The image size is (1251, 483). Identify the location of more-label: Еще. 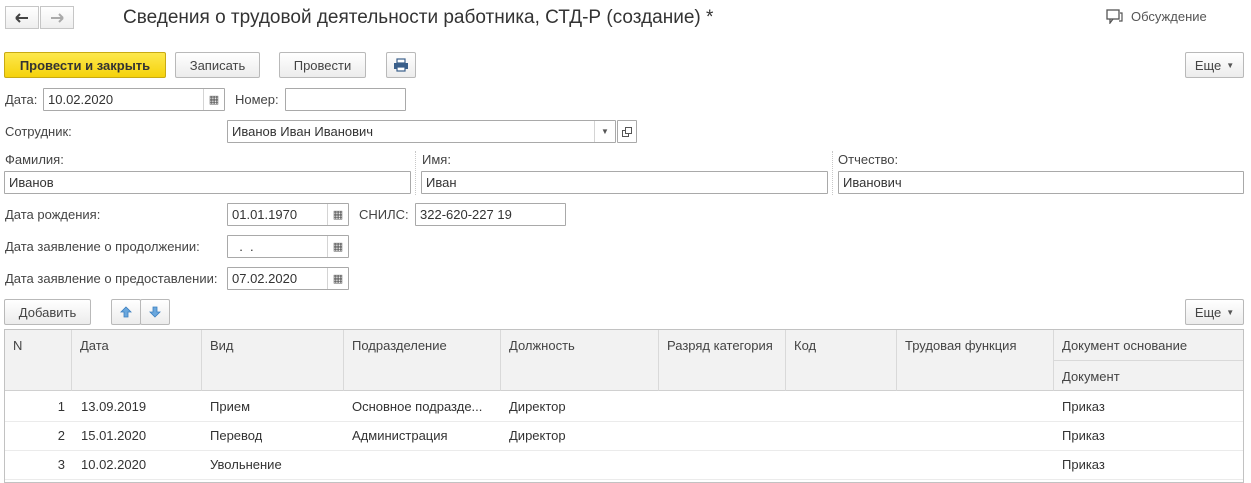
(1208, 65).